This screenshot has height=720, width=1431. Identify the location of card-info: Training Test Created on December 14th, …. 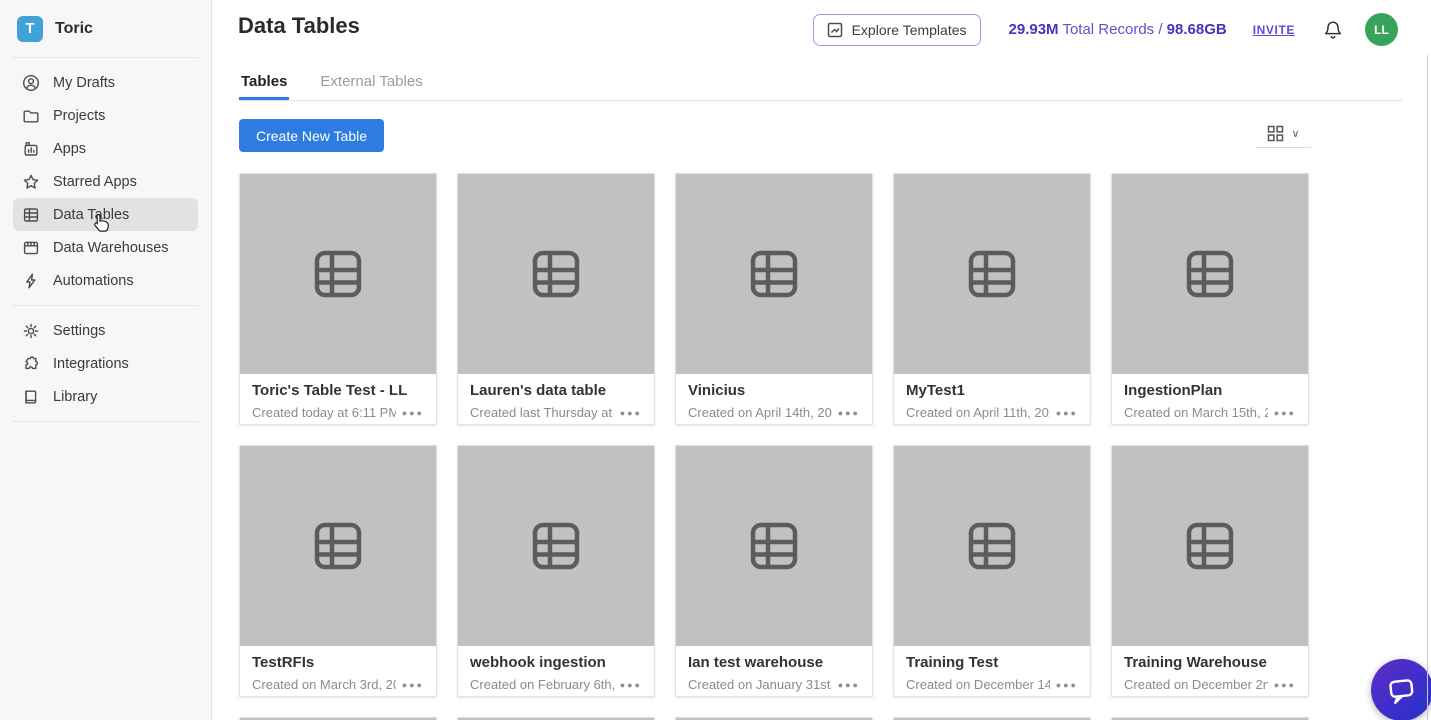
(992, 669).